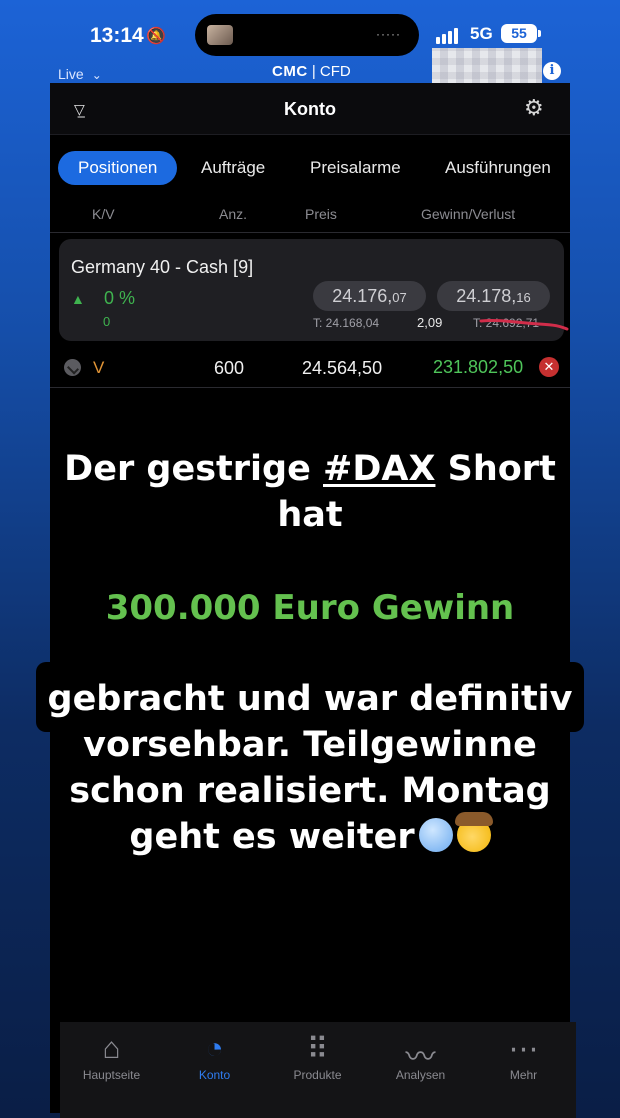 The image size is (620, 1118). I want to click on caption-line2: hat, so click(310, 515).